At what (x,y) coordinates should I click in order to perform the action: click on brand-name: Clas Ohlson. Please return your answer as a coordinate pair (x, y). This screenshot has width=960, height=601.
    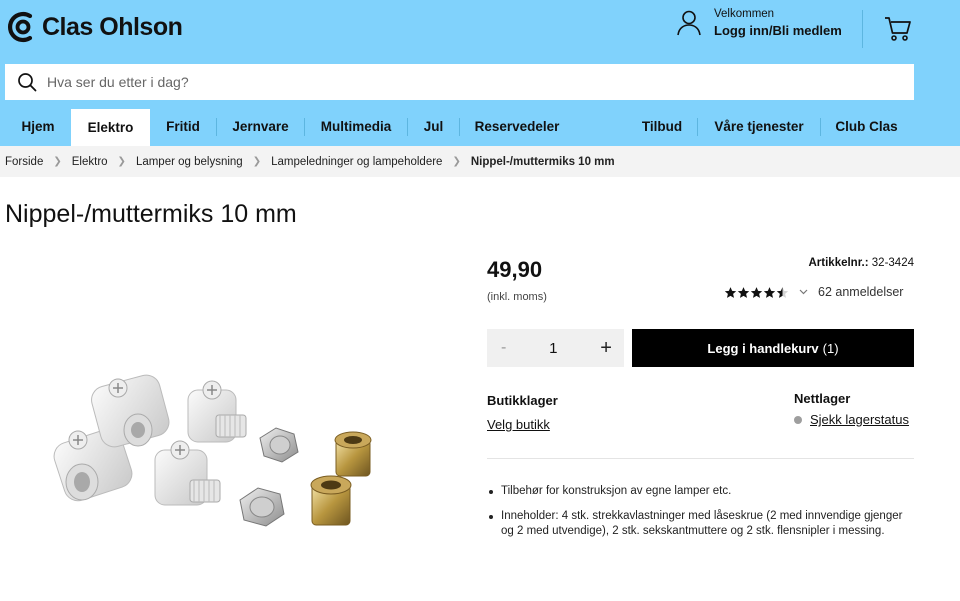
    Looking at the image, I should click on (112, 26).